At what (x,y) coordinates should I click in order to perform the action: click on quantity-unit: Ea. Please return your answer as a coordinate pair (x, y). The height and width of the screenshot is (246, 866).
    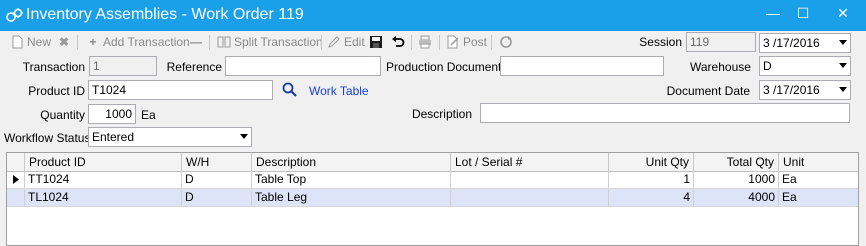
    Looking at the image, I should click on (148, 115).